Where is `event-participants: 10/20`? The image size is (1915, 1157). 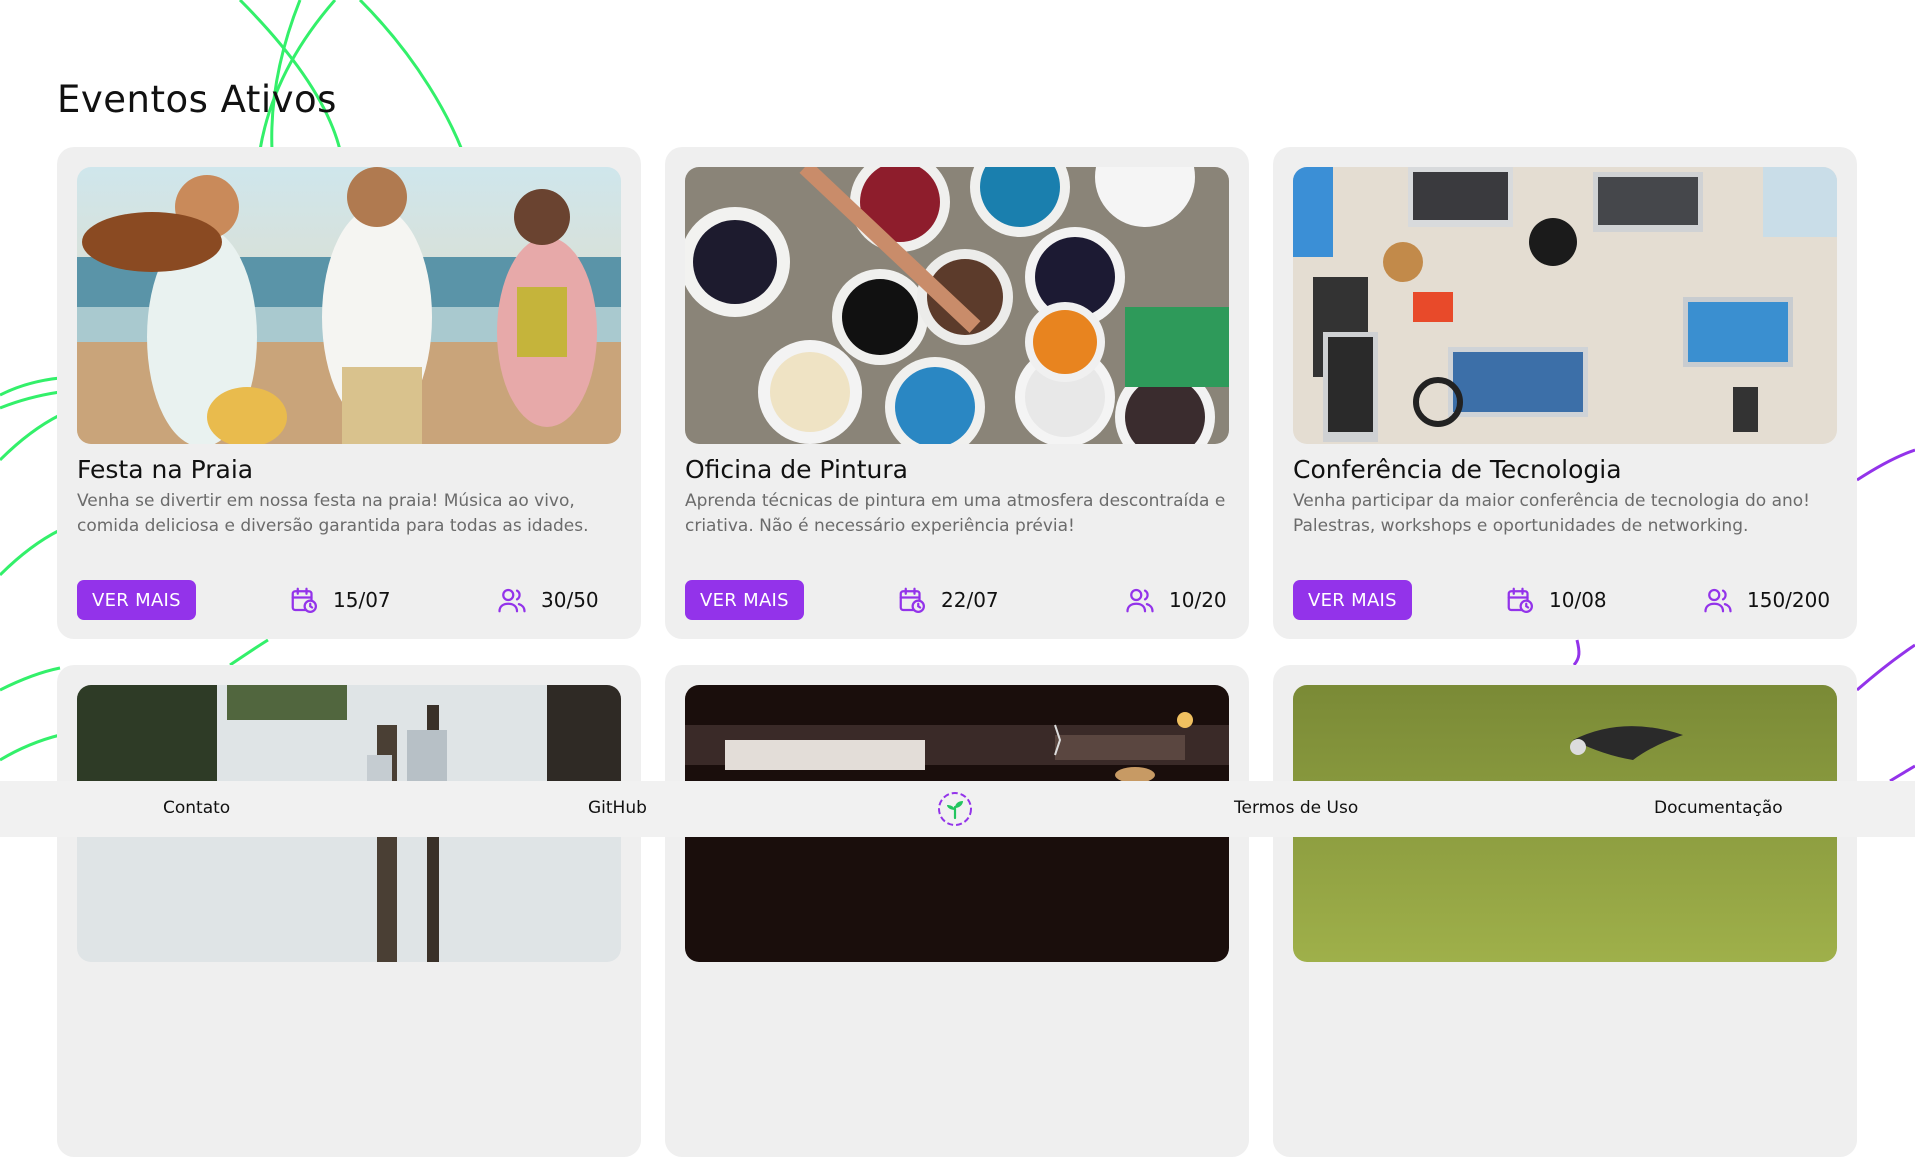
event-participants: 10/20 is located at coordinates (1176, 600).